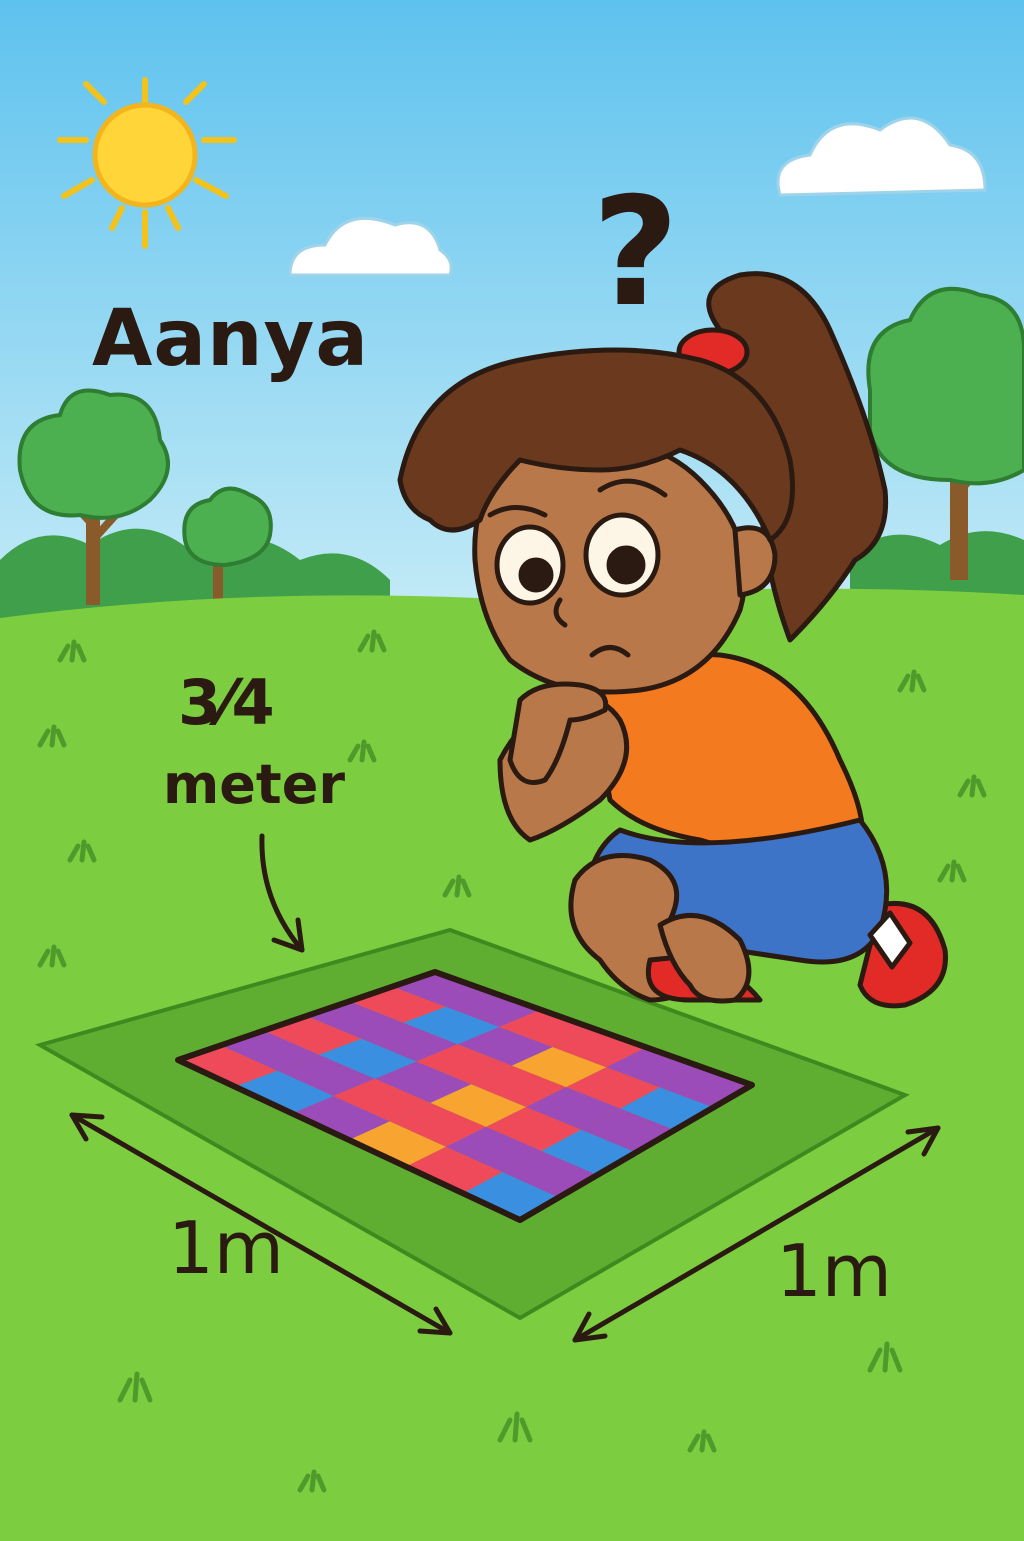 The image size is (1024, 1541). What do you see at coordinates (636, 253) in the screenshot?
I see `question-mark-icon: ?` at bounding box center [636, 253].